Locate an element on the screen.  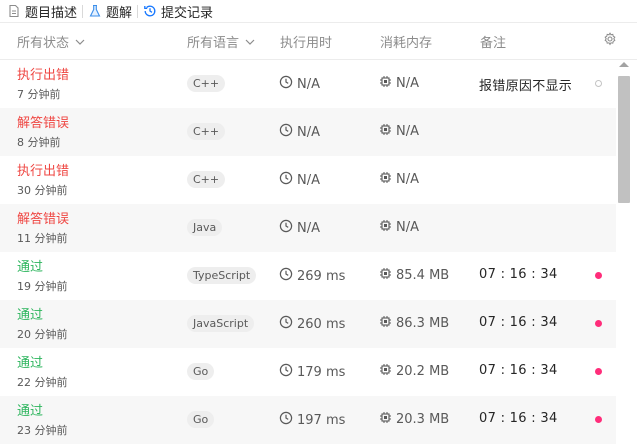
tab-description: 题目描述 is located at coordinates (42, 11).